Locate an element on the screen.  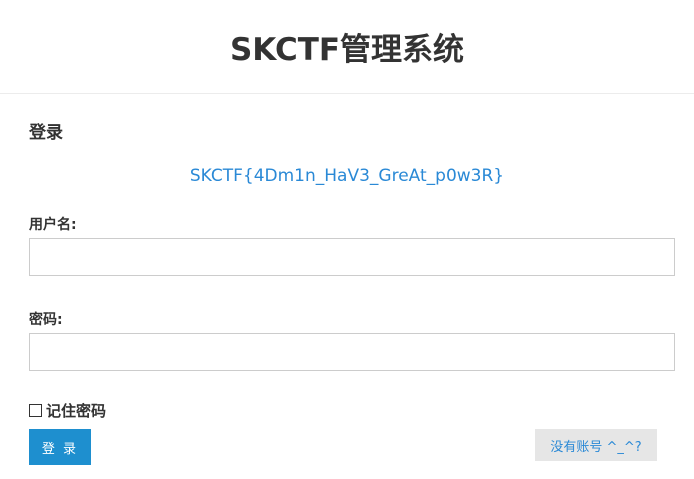
login-button: 登 录 is located at coordinates (60, 447).